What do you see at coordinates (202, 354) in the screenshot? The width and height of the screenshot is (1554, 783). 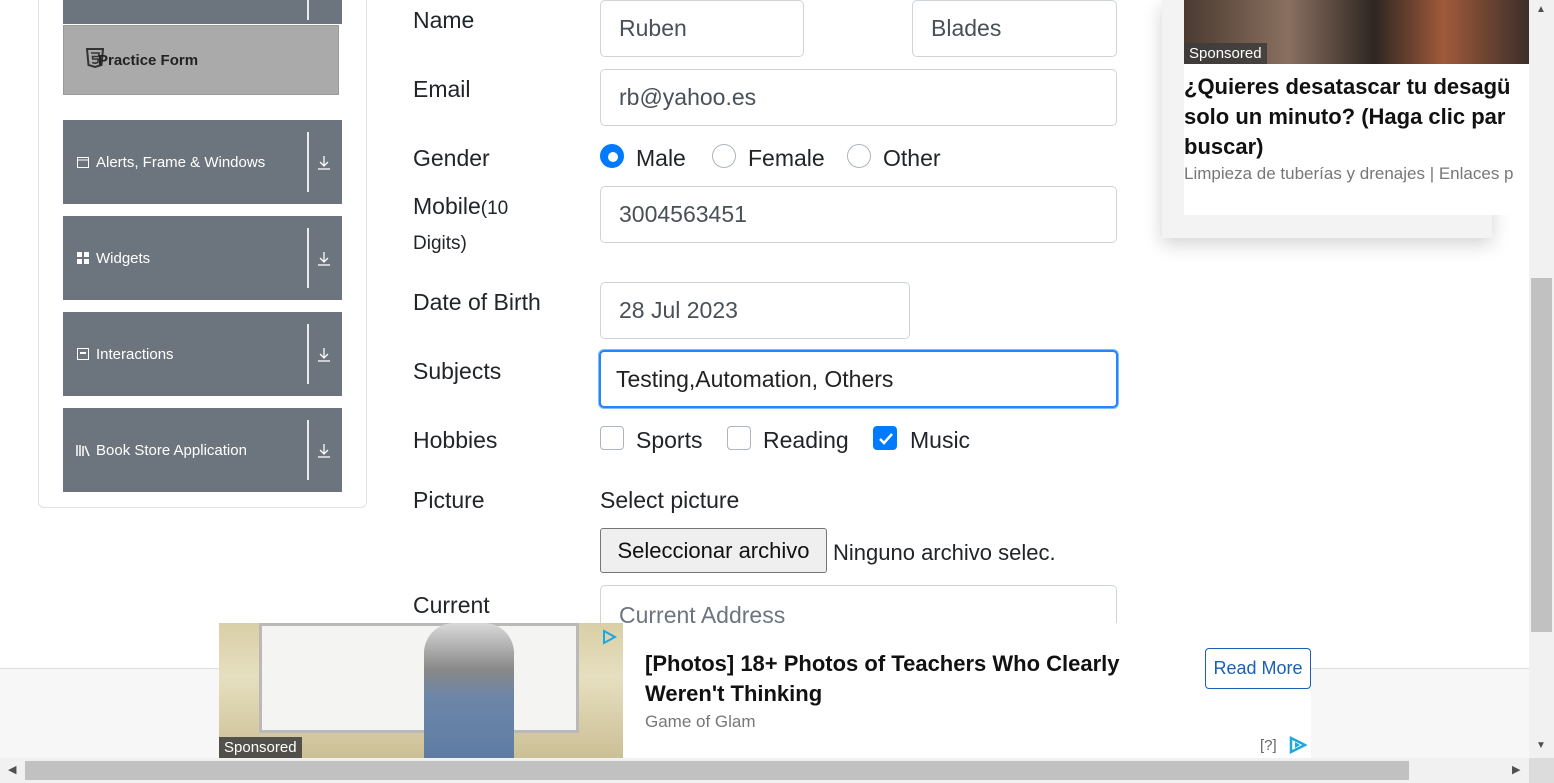 I see `sidebar-group-interactions: Interactions` at bounding box center [202, 354].